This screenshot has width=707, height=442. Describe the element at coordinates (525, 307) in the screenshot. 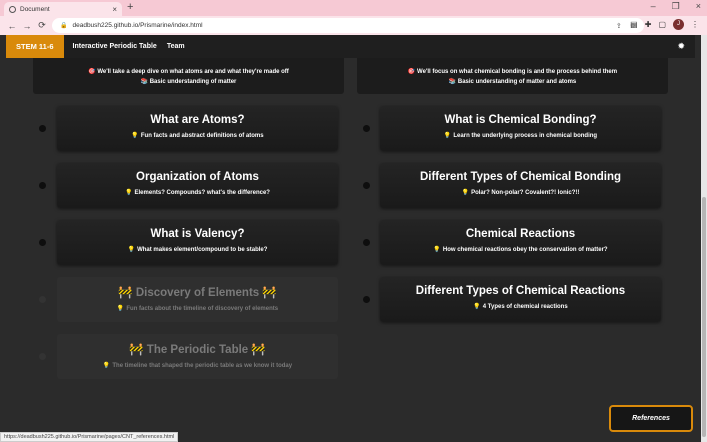

I see `card-subtitle: 4 Types of chemical reactions` at that location.